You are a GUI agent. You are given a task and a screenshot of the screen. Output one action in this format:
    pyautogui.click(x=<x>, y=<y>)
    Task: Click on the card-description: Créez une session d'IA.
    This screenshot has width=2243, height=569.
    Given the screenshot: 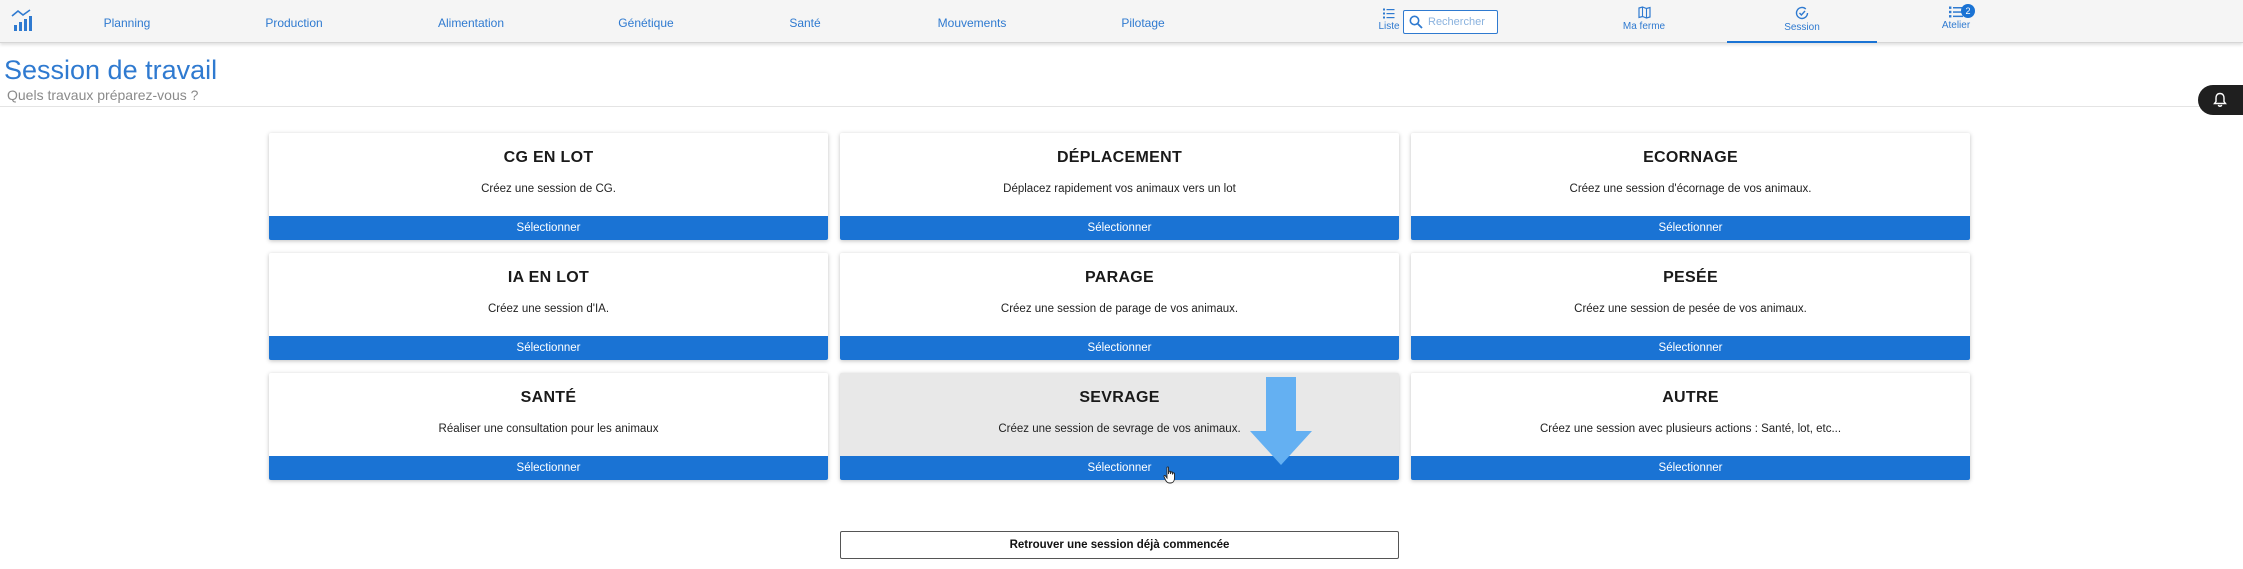 What is the action you would take?
    pyautogui.click(x=548, y=309)
    